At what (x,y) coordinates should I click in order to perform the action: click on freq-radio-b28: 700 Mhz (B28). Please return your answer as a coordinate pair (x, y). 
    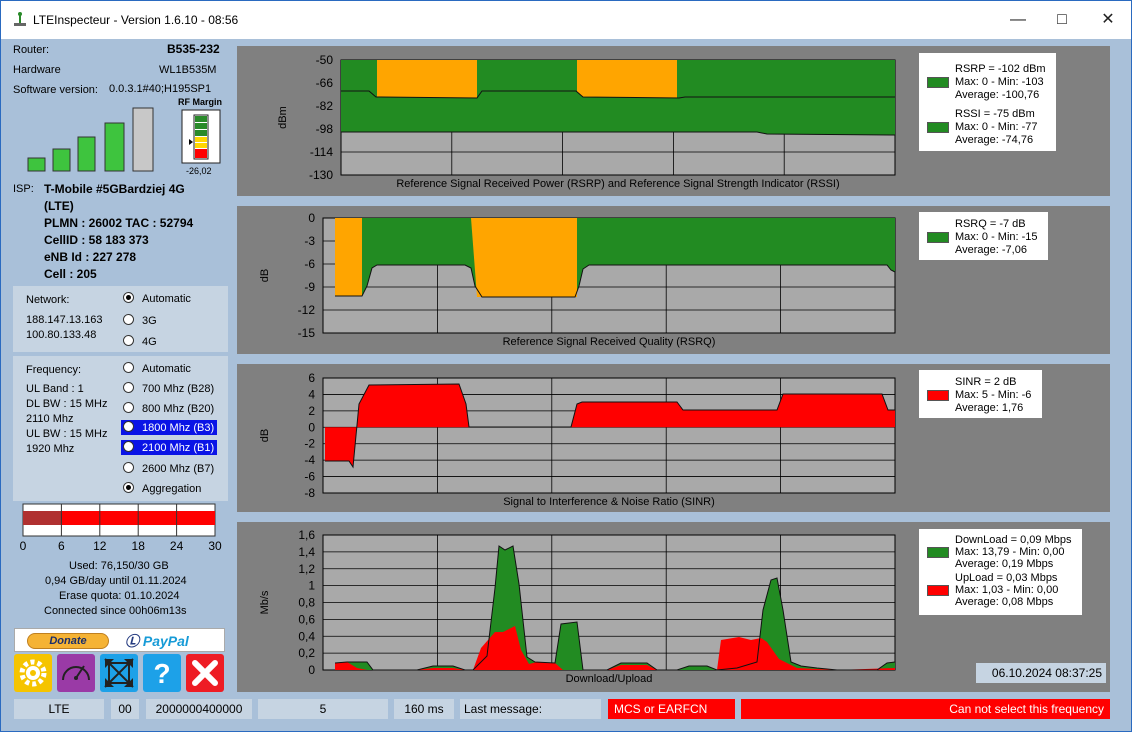
    Looking at the image, I should click on (168, 388).